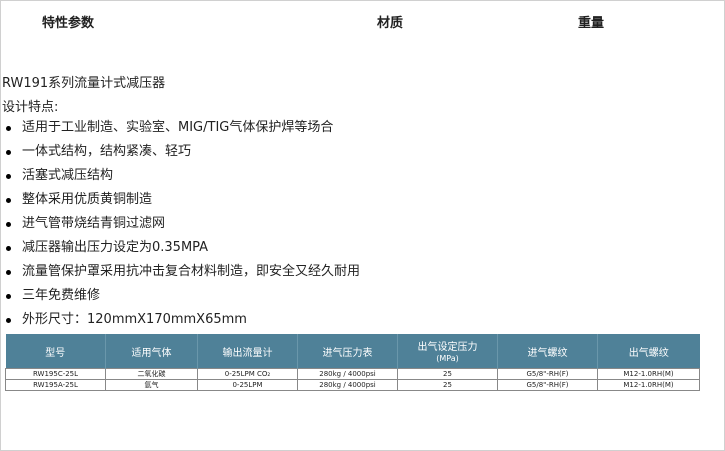  I want to click on material-heading: 材质, so click(390, 23).